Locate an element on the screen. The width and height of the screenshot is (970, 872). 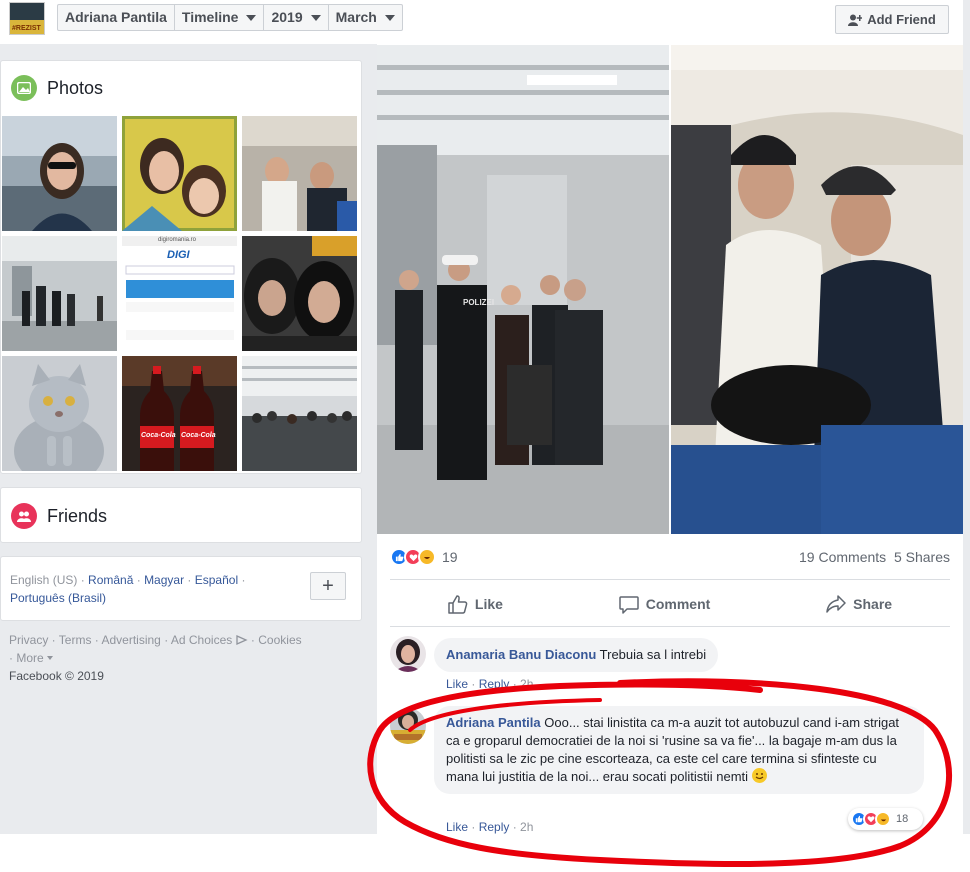
cola-label-left: Coca-Cola is located at coordinates (158, 435).